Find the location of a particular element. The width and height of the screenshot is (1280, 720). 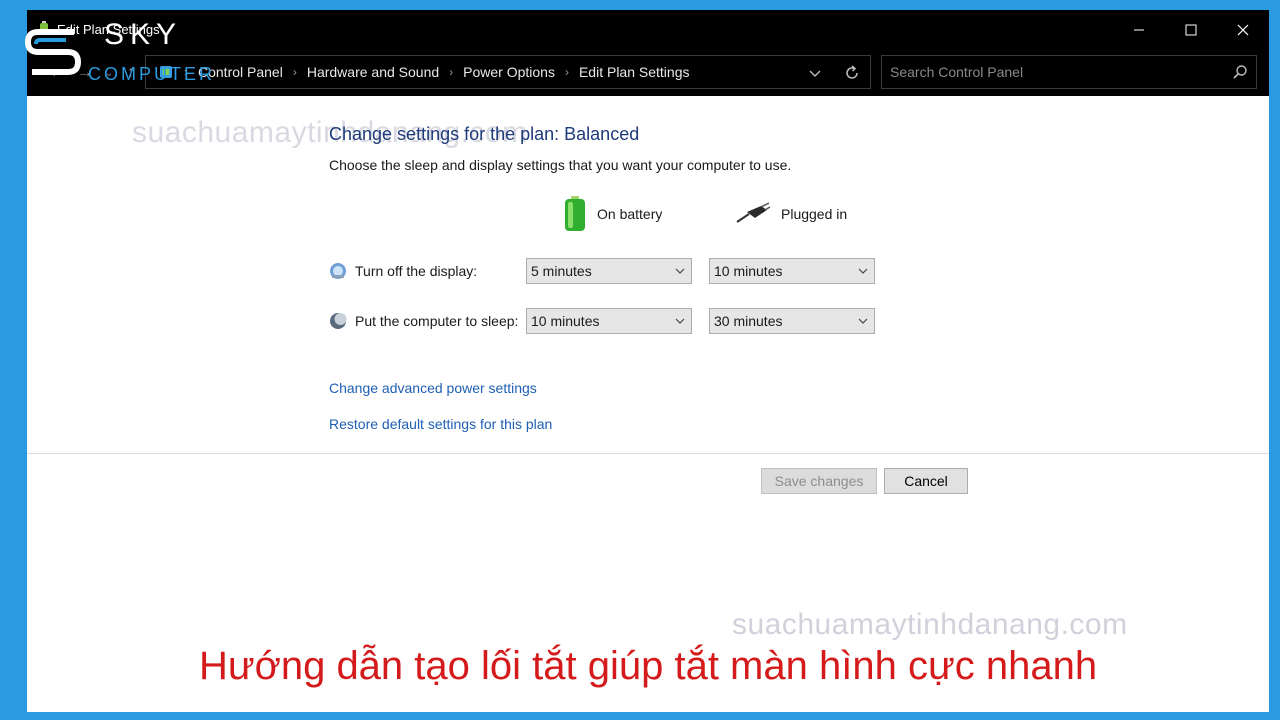

logo-text-computer: COMPUTER is located at coordinates (151, 74).